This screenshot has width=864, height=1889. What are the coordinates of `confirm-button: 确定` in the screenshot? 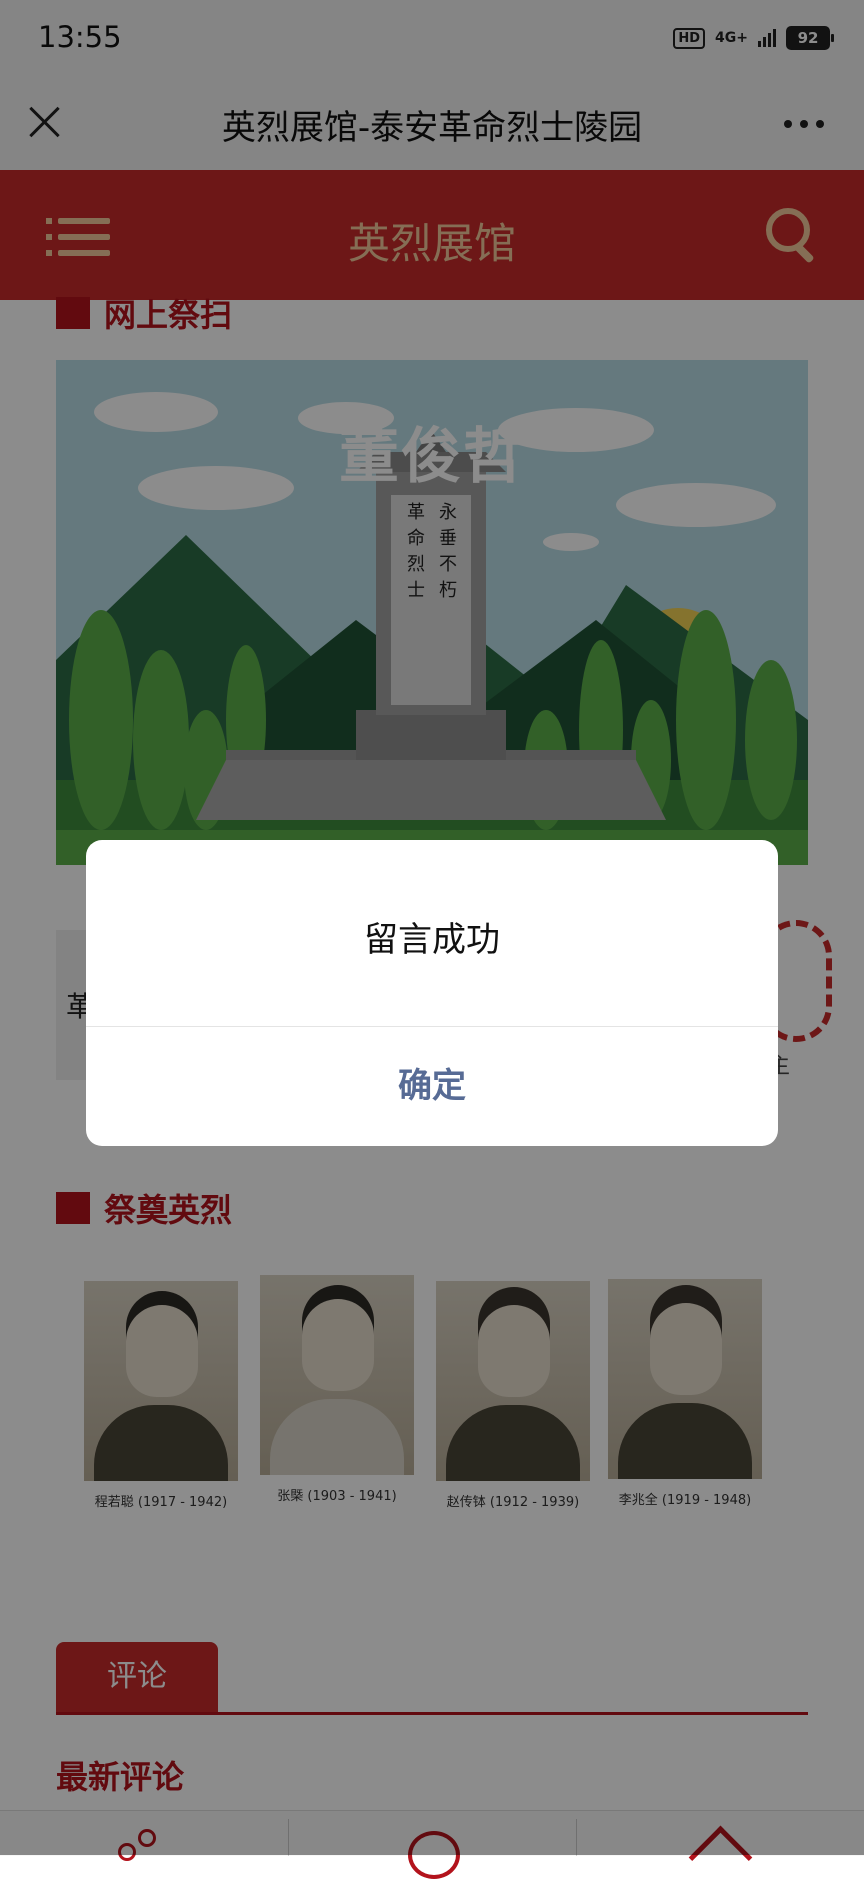 It's located at (432, 1086).